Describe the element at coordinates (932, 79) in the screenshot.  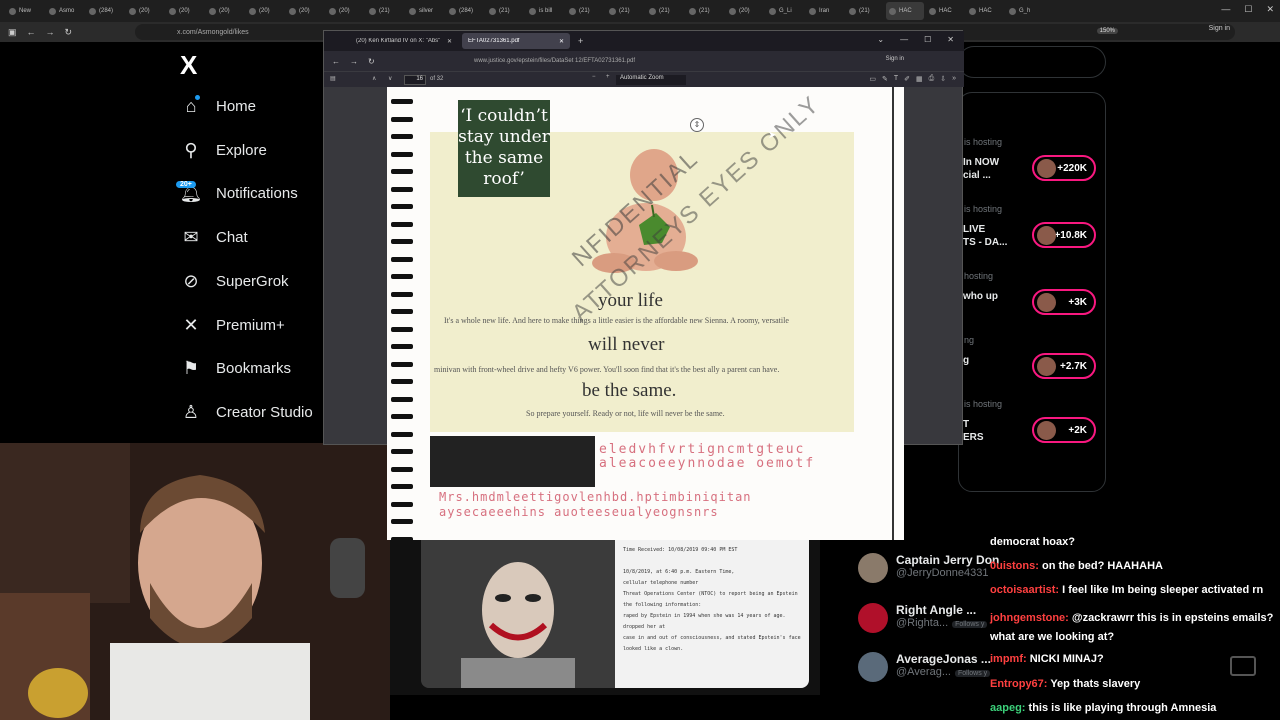
I see `print-icon: ⎙` at that location.